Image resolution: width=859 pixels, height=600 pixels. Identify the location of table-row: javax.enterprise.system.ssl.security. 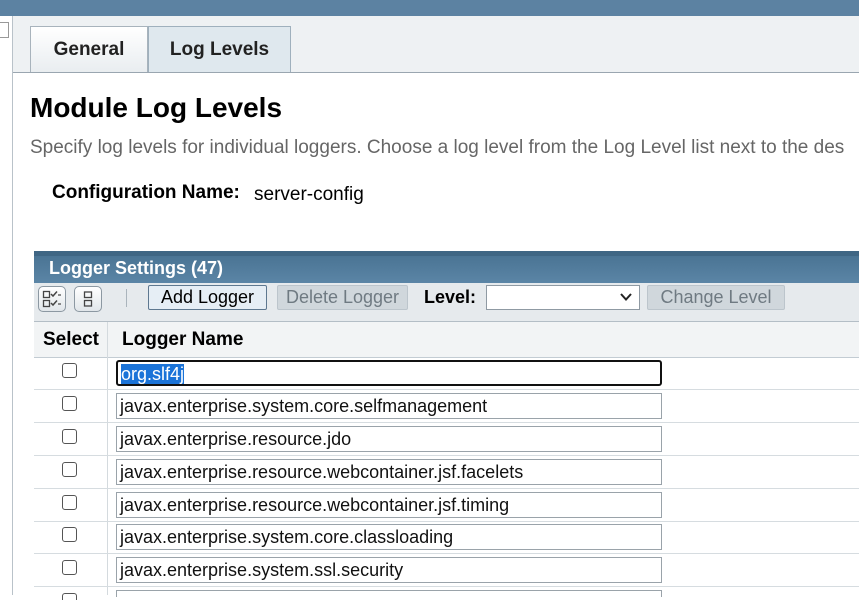
(446, 571).